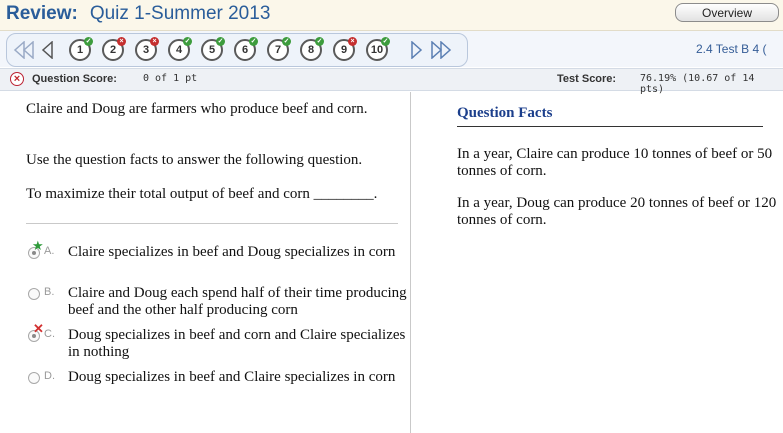 This screenshot has width=783, height=433. What do you see at coordinates (212, 223) in the screenshot?
I see `divider` at bounding box center [212, 223].